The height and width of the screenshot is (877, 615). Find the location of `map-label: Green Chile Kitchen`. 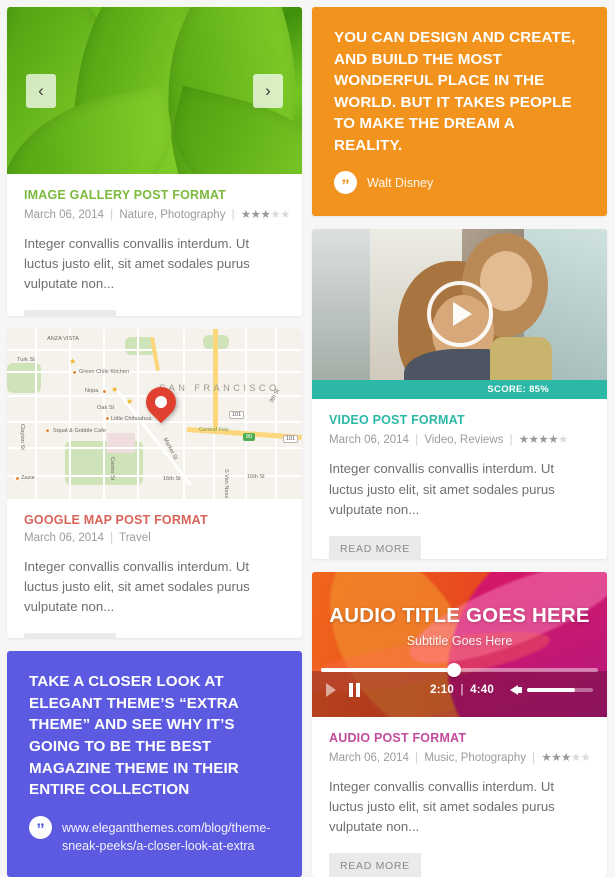

map-label: Green Chile Kitchen is located at coordinates (104, 371).